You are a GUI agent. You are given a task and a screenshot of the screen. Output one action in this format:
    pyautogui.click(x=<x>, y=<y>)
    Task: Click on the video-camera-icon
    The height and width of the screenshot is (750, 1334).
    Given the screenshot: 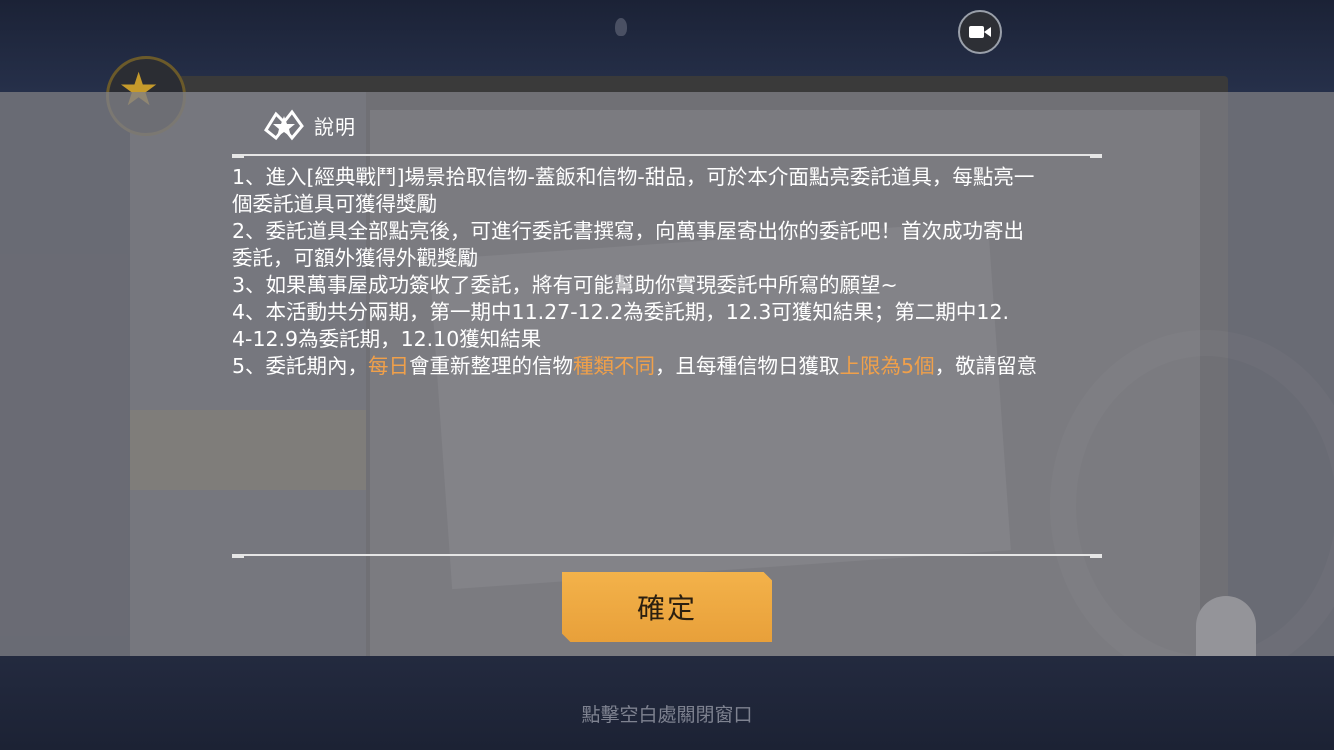 What is the action you would take?
    pyautogui.click(x=980, y=32)
    